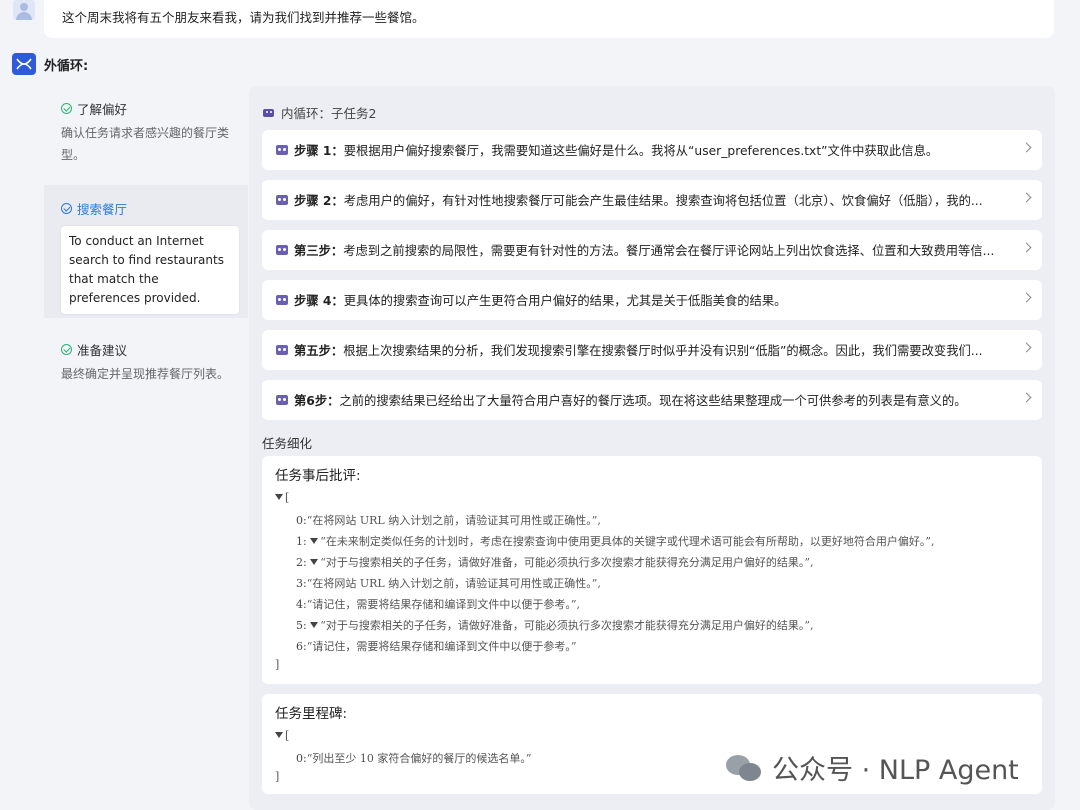  What do you see at coordinates (329, 113) in the screenshot?
I see `inner-loop-title-text: 内循环：子任务2` at bounding box center [329, 113].